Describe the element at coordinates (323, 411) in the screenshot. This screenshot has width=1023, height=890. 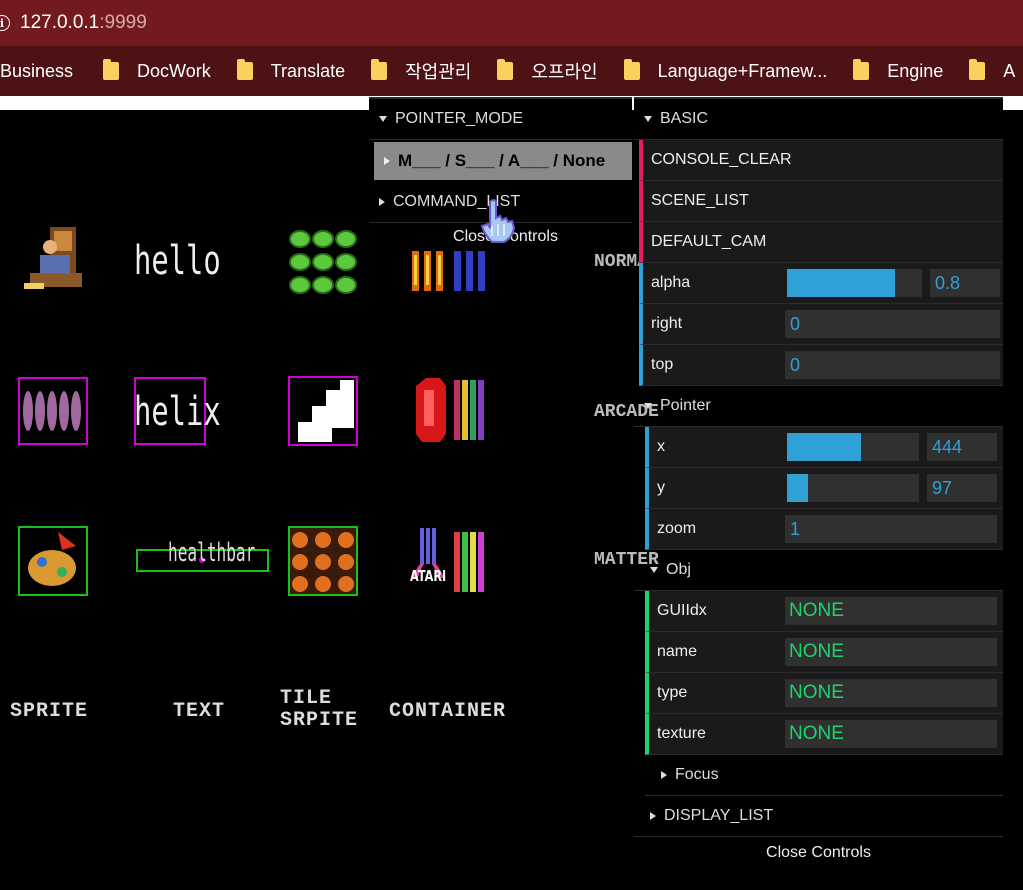
I see `arcade-tile-box` at that location.